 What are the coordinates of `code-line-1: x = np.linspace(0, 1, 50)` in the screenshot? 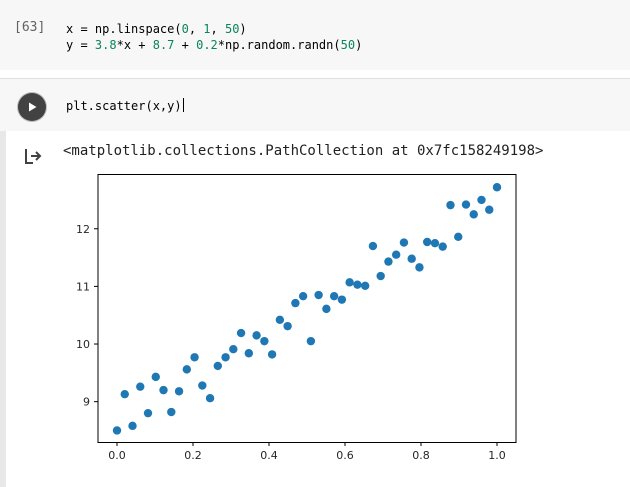 It's located at (156, 29).